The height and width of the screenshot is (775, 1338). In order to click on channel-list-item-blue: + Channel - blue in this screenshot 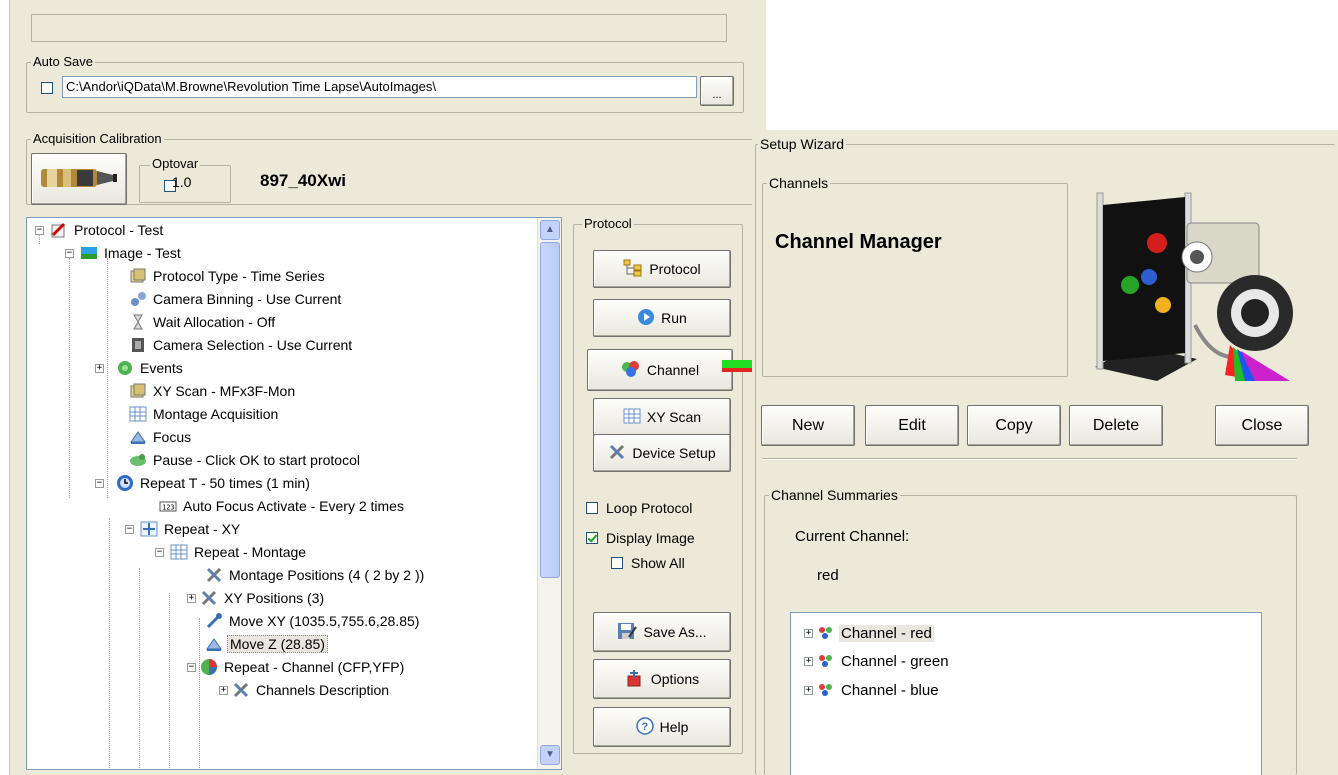, I will do `click(872, 690)`.